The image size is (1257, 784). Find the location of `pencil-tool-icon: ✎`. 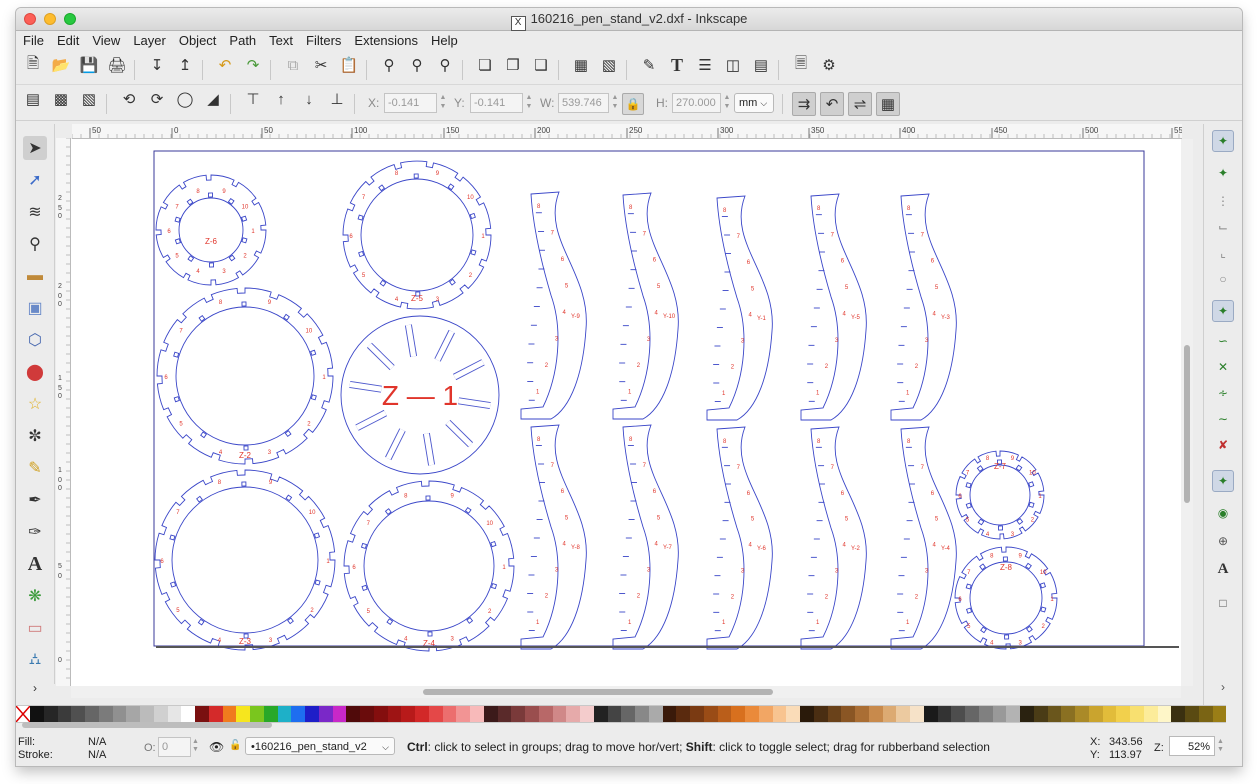

pencil-tool-icon: ✎ is located at coordinates (35, 468).